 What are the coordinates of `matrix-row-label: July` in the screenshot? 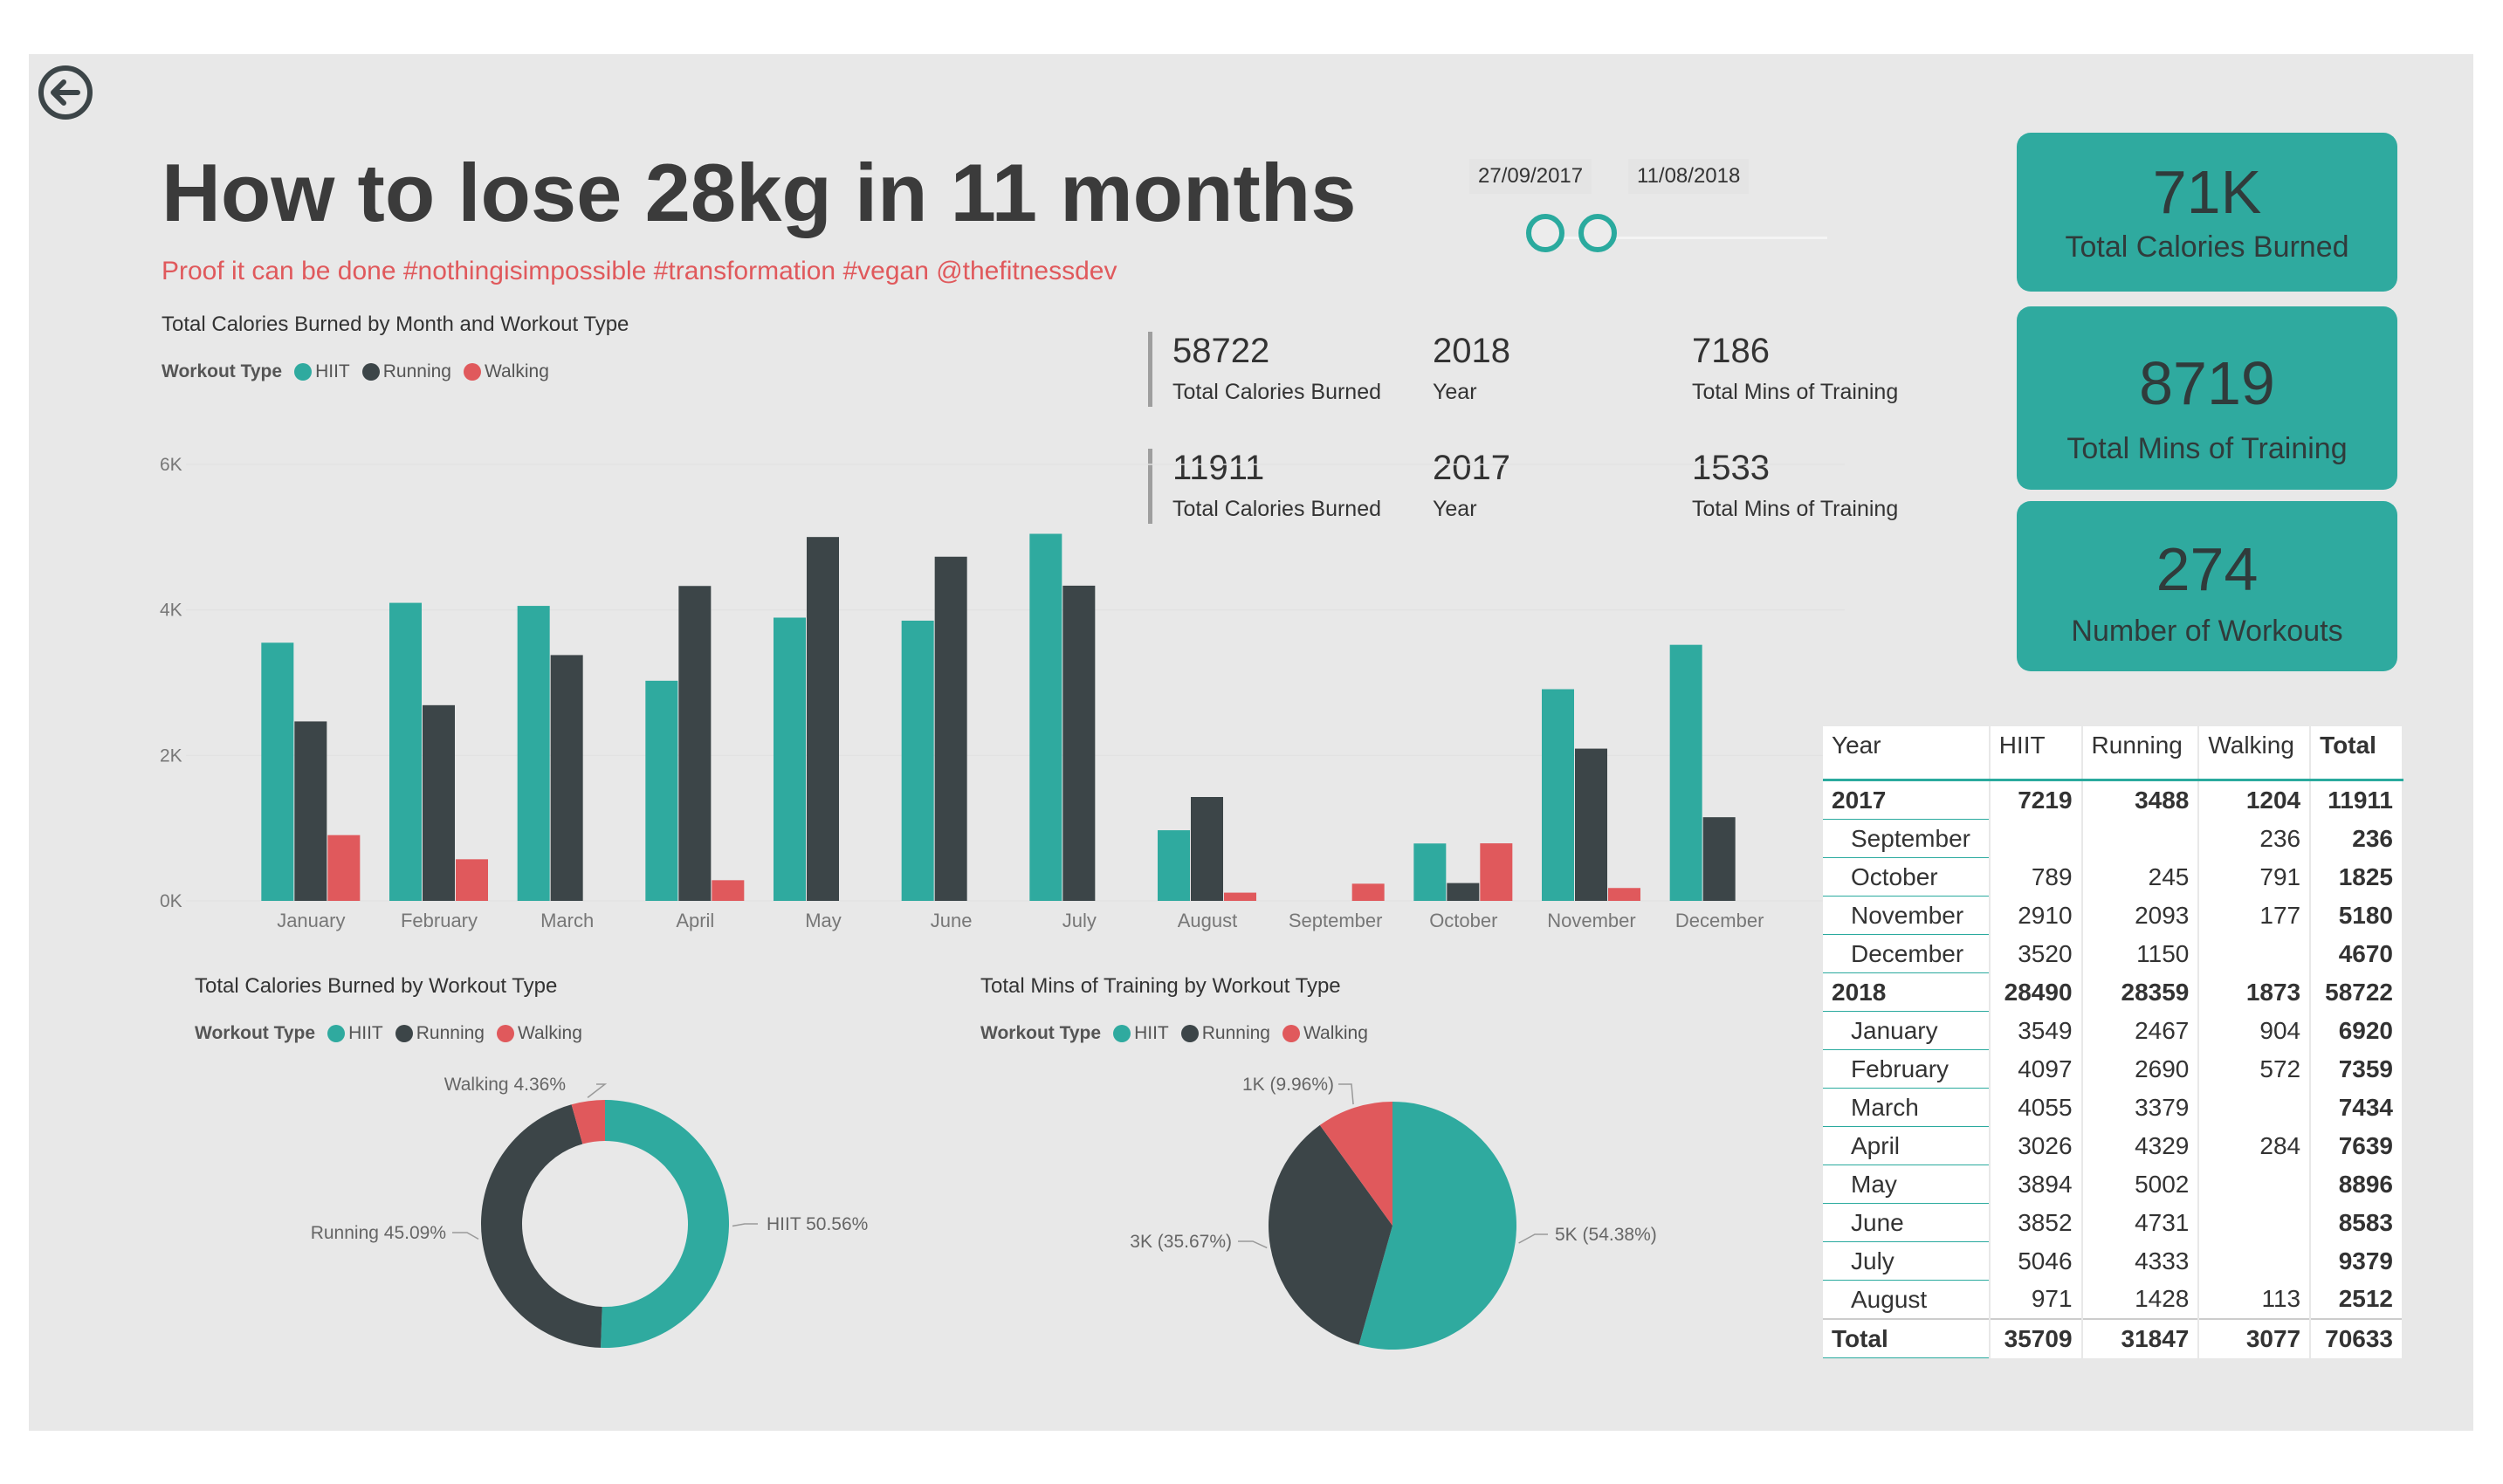 It's located at (1907, 1261).